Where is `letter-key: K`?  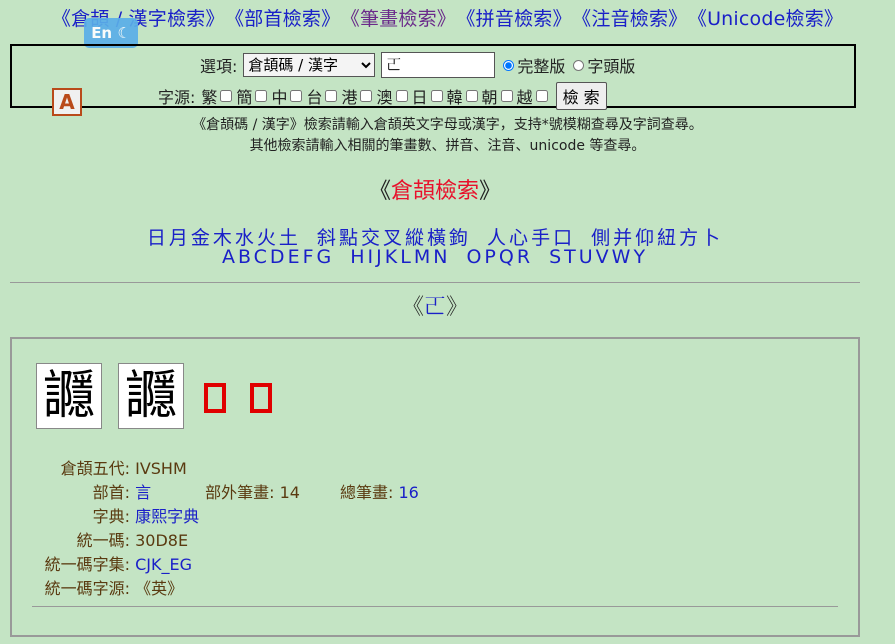
letter-key: K is located at coordinates (392, 257).